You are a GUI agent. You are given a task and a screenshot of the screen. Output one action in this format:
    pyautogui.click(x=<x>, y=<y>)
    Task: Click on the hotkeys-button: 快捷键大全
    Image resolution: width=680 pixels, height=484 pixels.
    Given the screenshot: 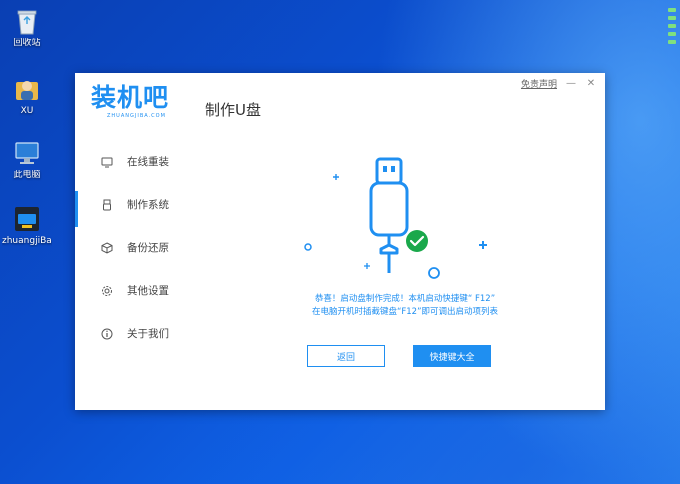 What is the action you would take?
    pyautogui.click(x=452, y=356)
    